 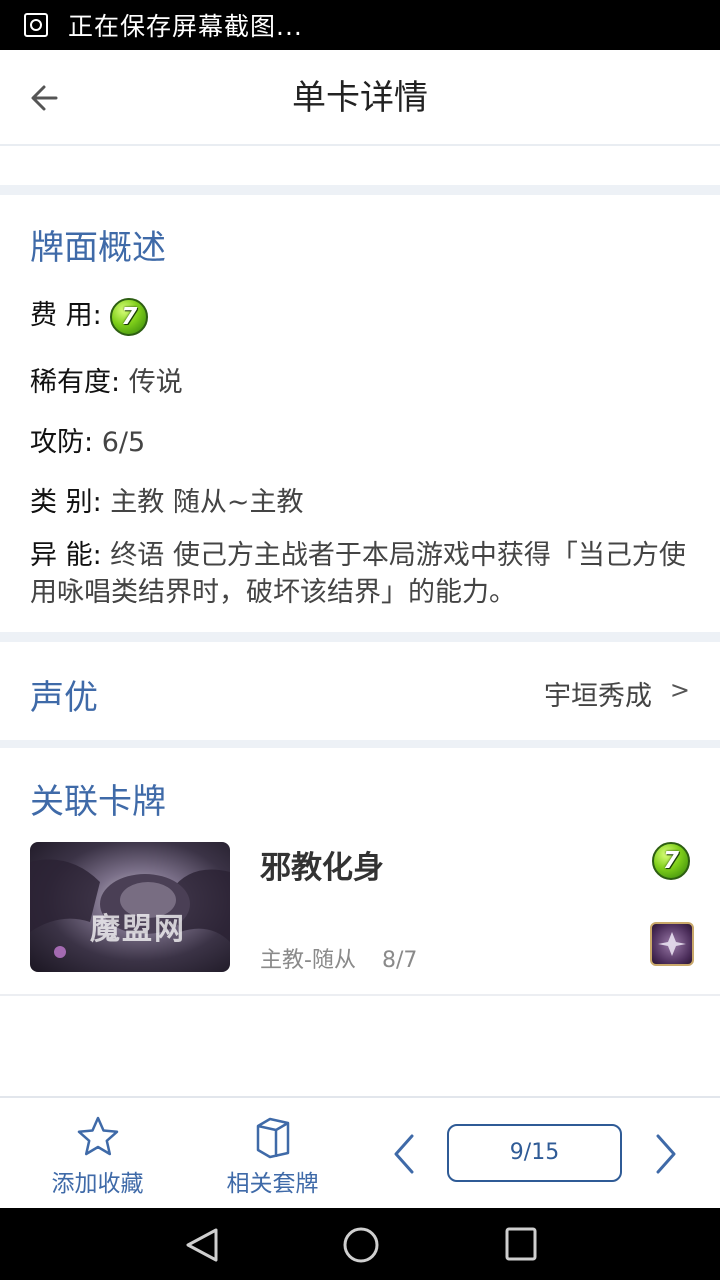 What do you see at coordinates (272, 1138) in the screenshot?
I see `box-icon` at bounding box center [272, 1138].